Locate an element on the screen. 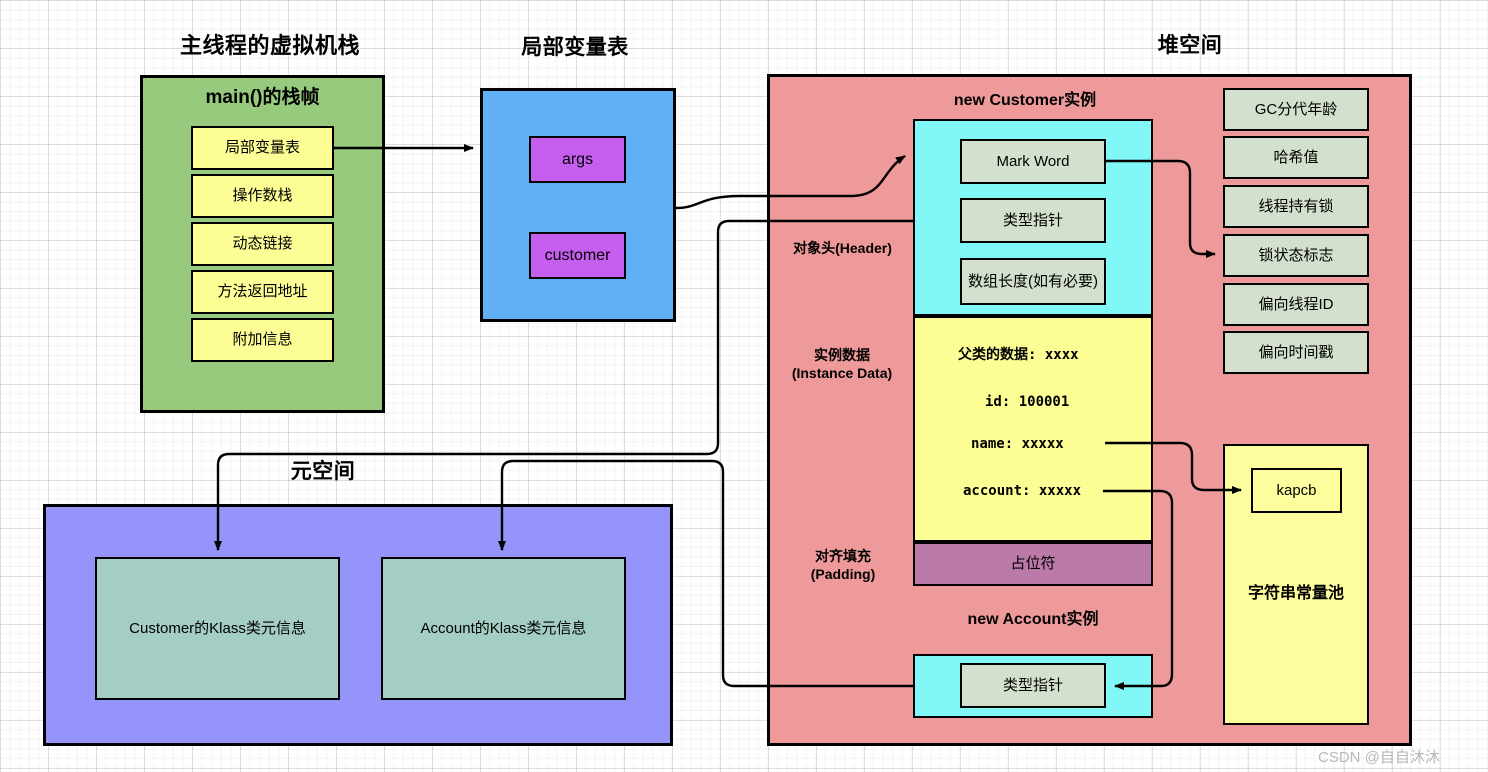 The image size is (1488, 772). stack-slot-local-variable-table: 局部变量表 is located at coordinates (262, 148).